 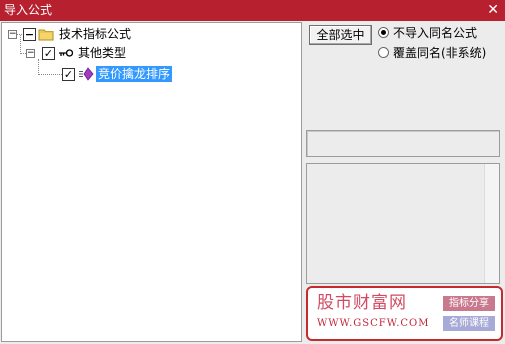 I want to click on tree-node-other-types: − ✓ 其他类型, so click(x=102, y=53).